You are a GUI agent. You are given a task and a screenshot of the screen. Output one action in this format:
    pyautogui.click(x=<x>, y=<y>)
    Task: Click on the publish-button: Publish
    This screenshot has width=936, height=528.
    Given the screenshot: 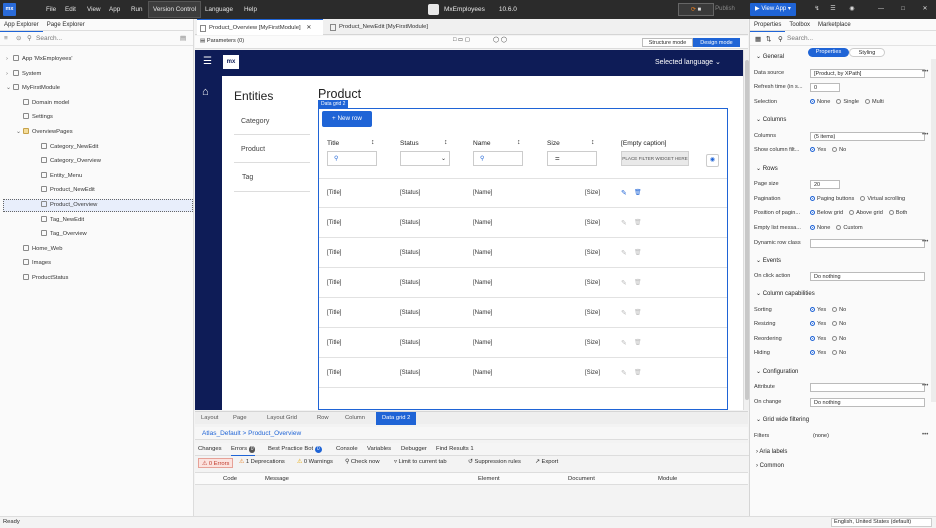 What is the action you would take?
    pyautogui.click(x=725, y=9)
    